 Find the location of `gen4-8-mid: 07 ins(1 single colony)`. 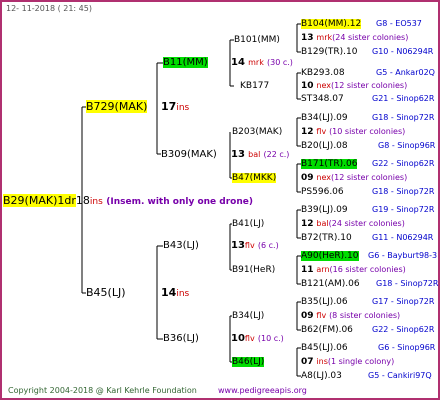

gen4-8-mid: 07 ins(1 single colony) is located at coordinates (348, 362).